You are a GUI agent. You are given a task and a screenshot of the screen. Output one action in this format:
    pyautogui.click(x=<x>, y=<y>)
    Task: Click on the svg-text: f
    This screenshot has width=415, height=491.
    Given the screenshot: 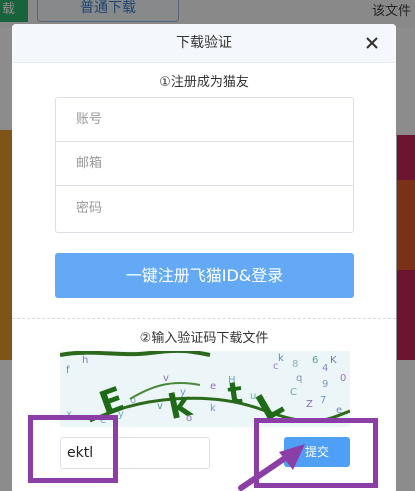 What is the action you would take?
    pyautogui.click(x=68, y=370)
    